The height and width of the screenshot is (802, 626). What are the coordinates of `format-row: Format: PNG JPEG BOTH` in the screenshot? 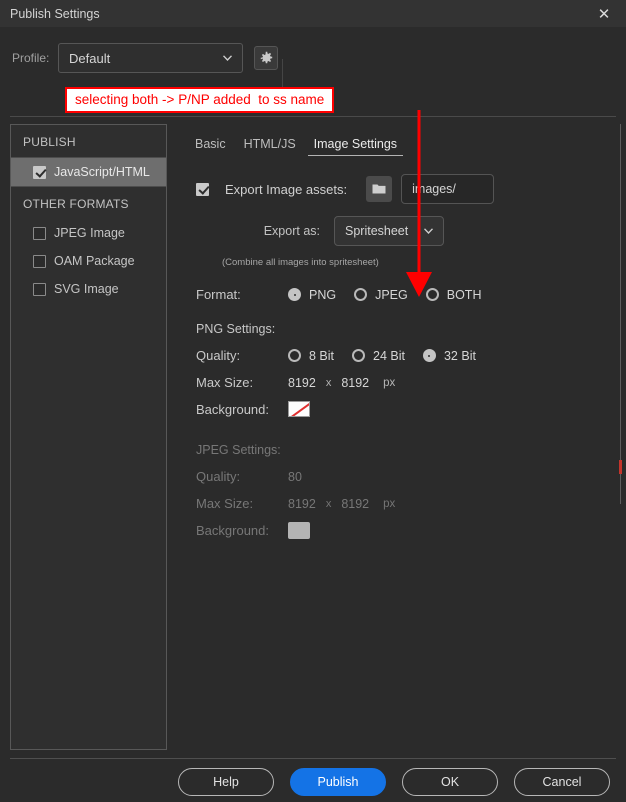 It's located at (402, 294).